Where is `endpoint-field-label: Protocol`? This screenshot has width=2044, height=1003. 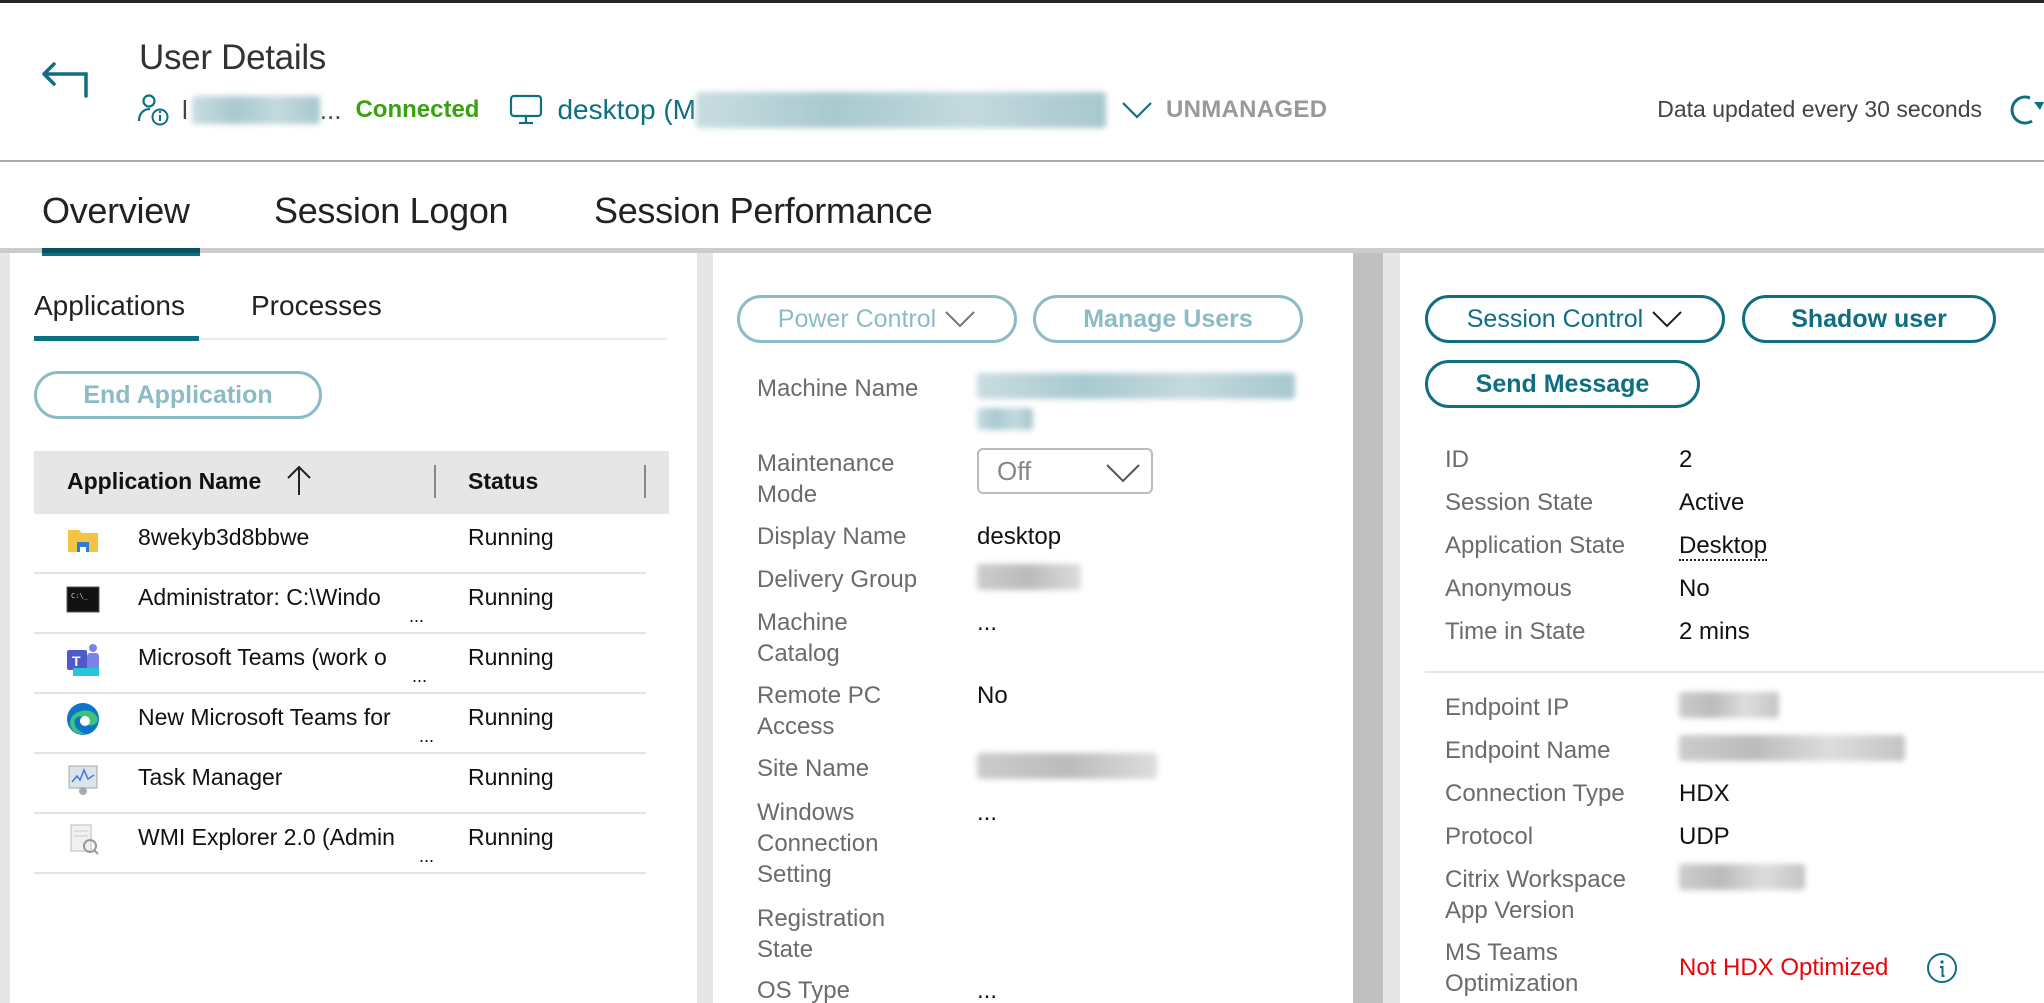 endpoint-field-label: Protocol is located at coordinates (1489, 836).